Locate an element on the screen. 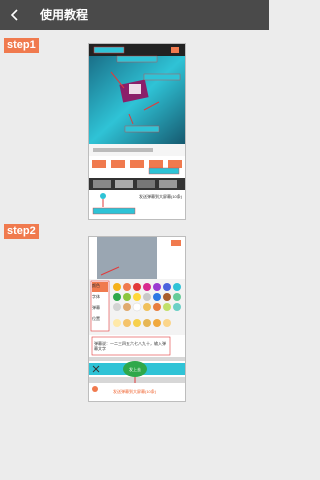 This screenshot has height=480, width=320. chevron-left-icon is located at coordinates (15, 15).